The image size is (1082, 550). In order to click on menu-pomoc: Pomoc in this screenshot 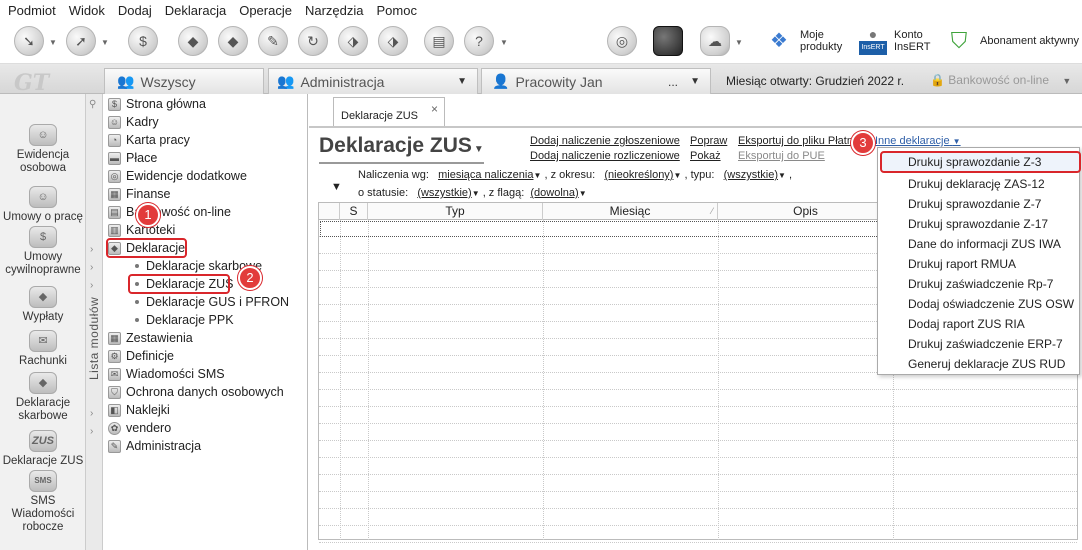, I will do `click(397, 10)`.